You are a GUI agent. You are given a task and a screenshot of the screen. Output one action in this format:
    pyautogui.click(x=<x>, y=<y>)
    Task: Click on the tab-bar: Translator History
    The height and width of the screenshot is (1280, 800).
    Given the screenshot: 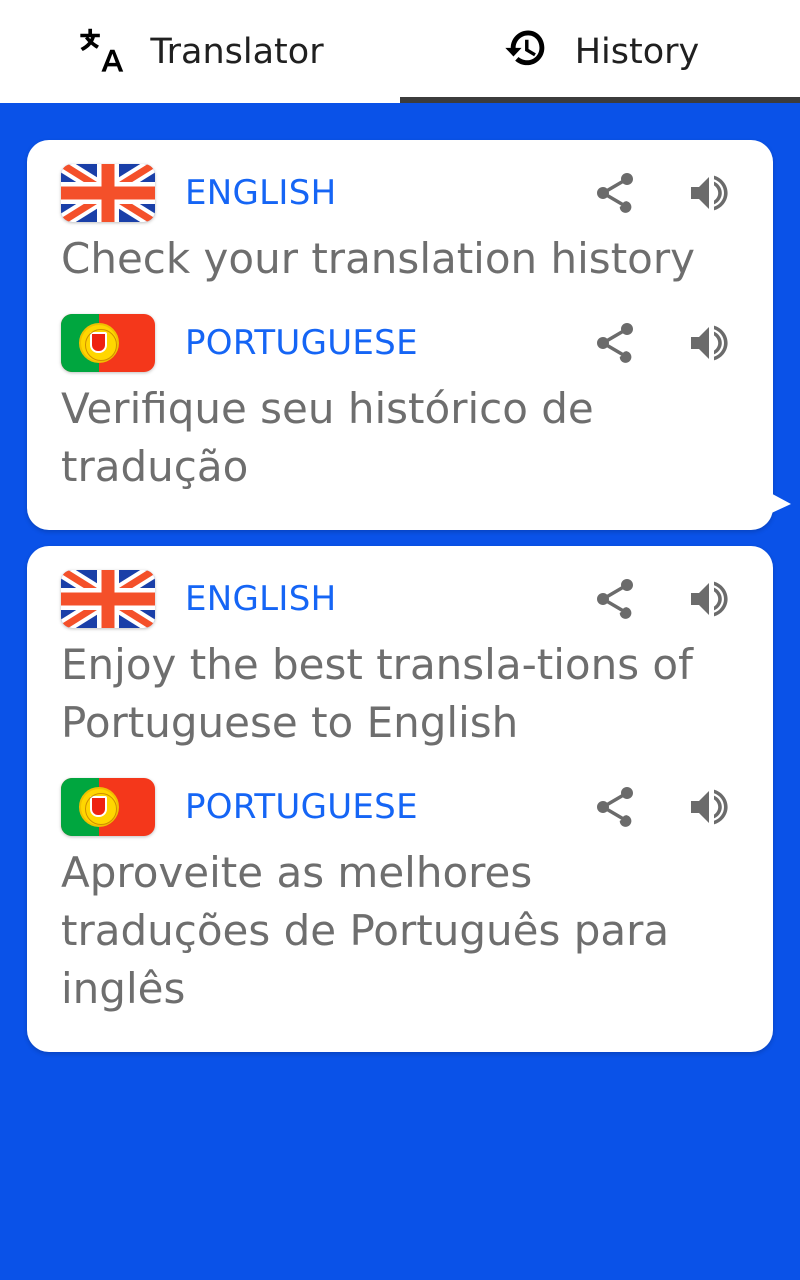 What is the action you would take?
    pyautogui.click(x=400, y=51)
    